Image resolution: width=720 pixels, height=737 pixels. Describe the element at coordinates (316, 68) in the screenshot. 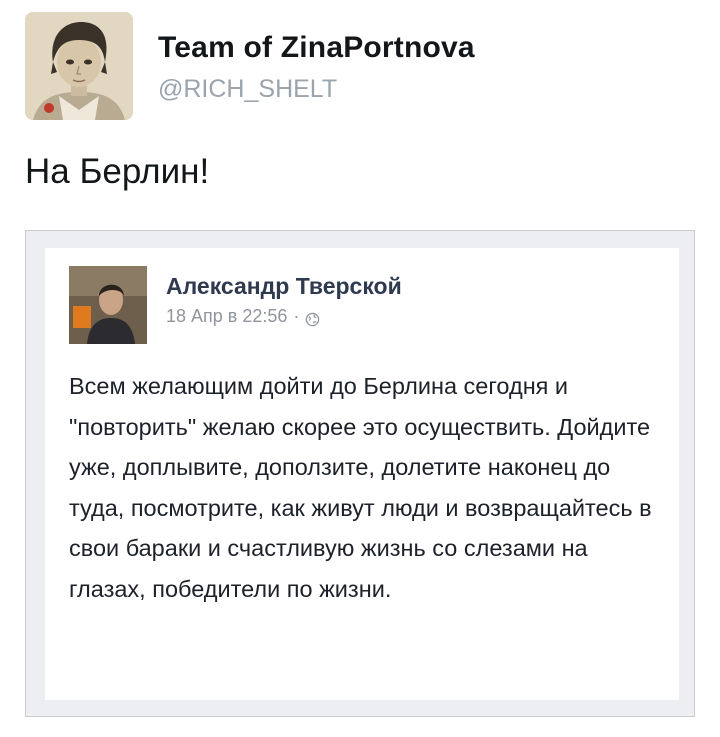

I see `tweet-author-names: Team of ZinaPortnova @RICH_SHELT` at that location.